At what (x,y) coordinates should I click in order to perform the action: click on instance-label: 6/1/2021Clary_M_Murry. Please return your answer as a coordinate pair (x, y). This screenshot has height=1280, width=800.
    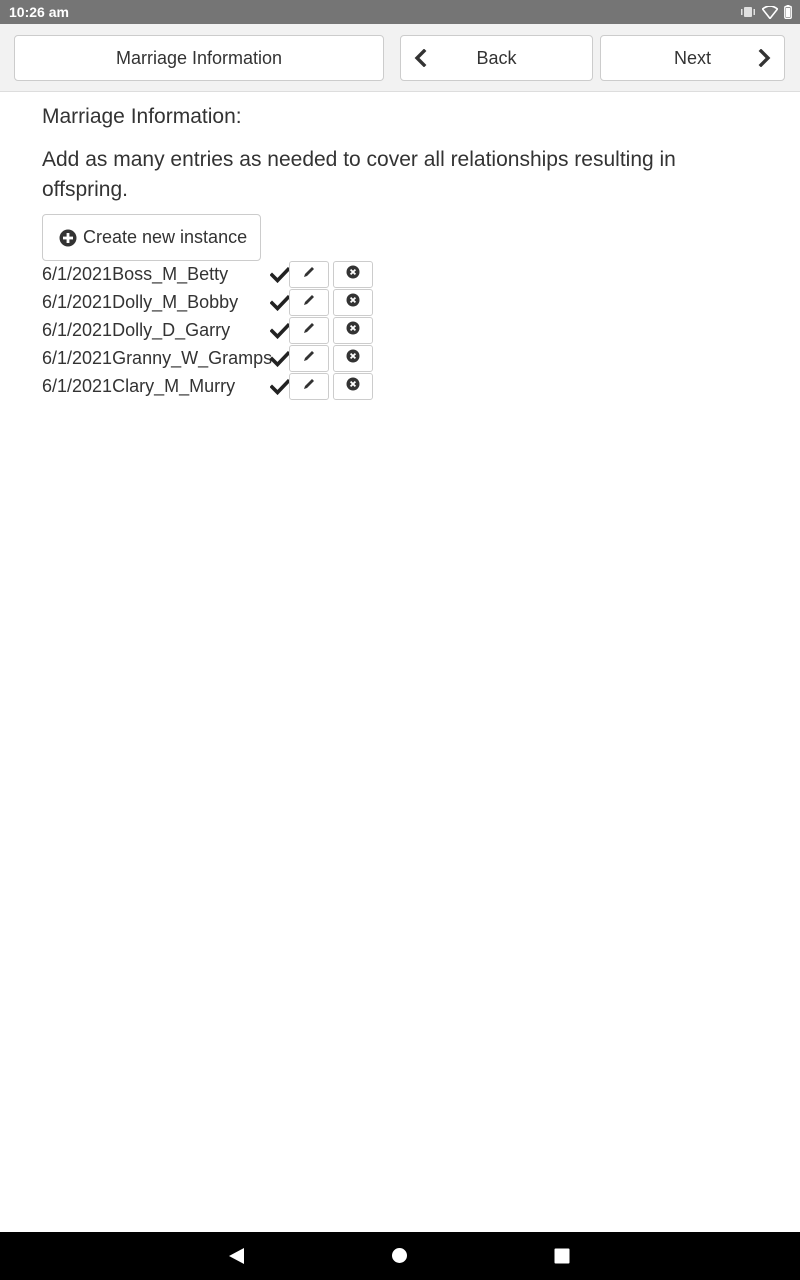
    Looking at the image, I should click on (139, 386).